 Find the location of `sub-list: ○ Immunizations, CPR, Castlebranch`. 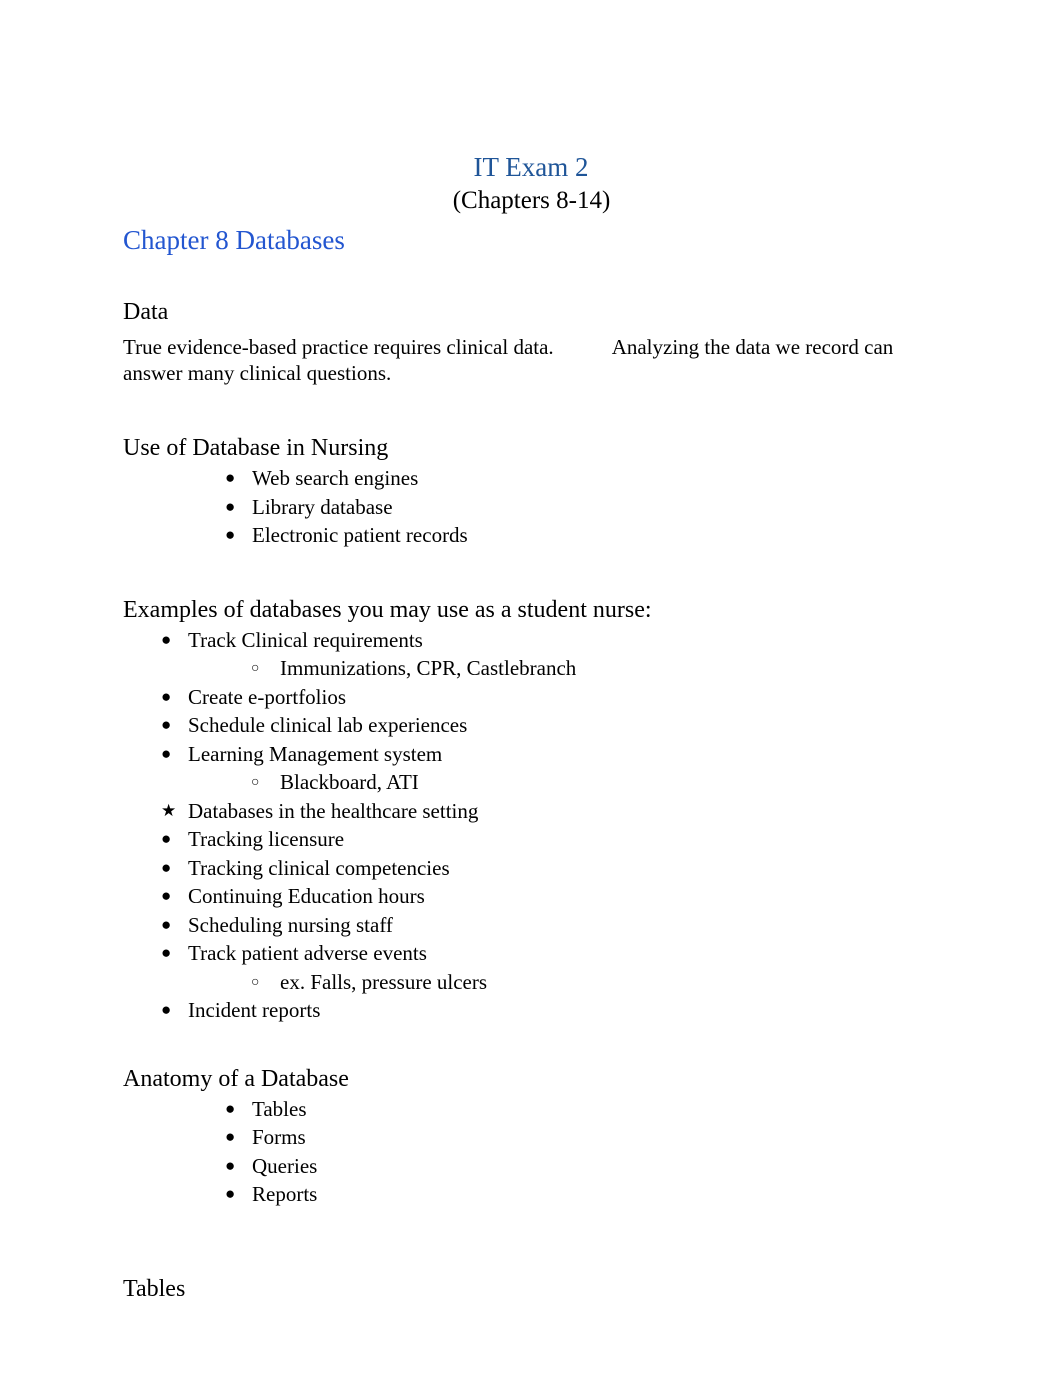

sub-list: ○ Immunizations, CPR, Castlebranch is located at coordinates (564, 668).